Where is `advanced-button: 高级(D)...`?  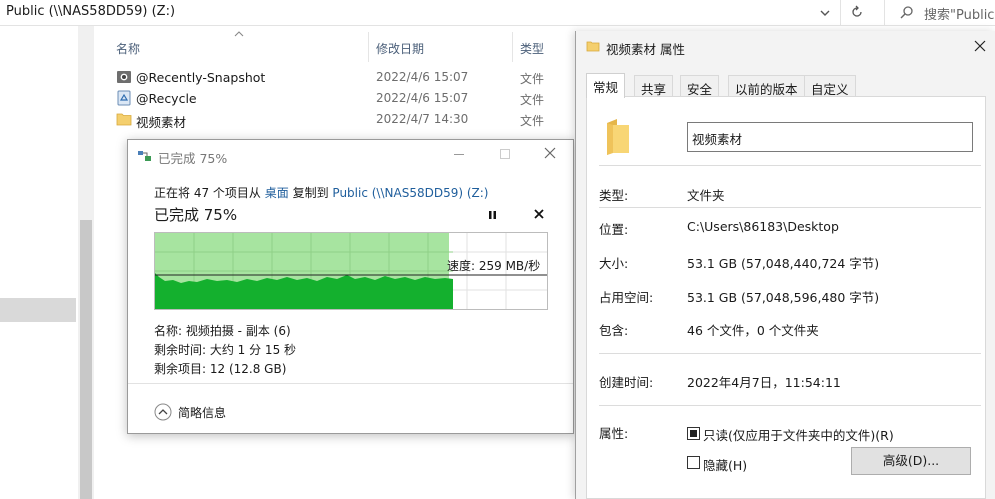
advanced-button: 高级(D)... is located at coordinates (911, 461).